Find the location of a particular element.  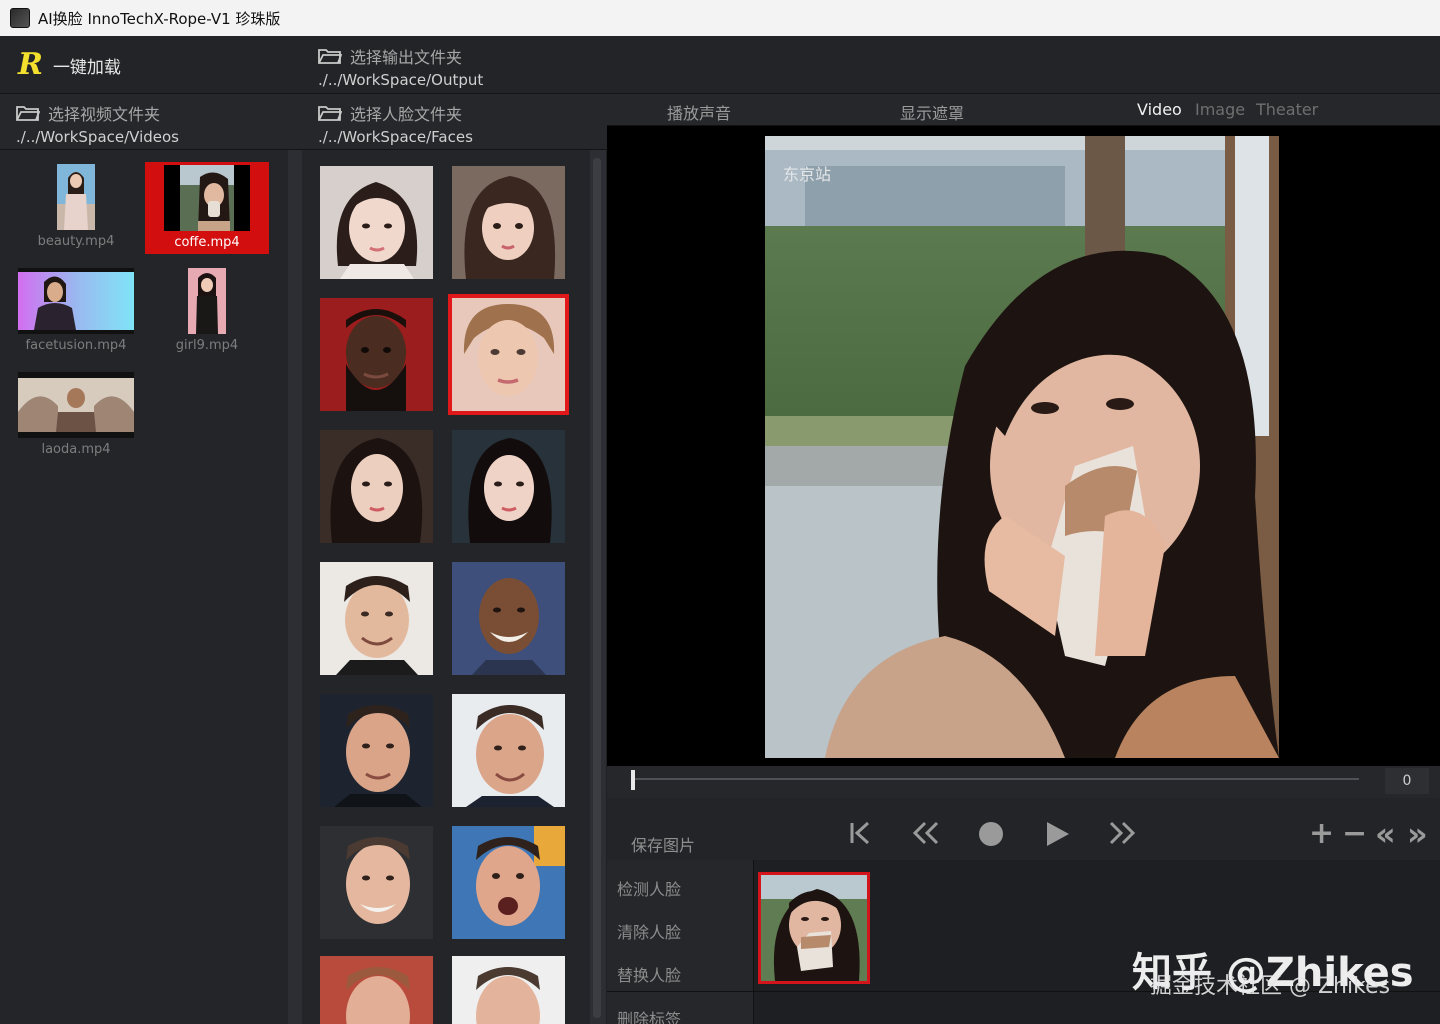

window-title: AI换脸 InnoTechX-Rope-V1 珍珠版 is located at coordinates (159, 18).